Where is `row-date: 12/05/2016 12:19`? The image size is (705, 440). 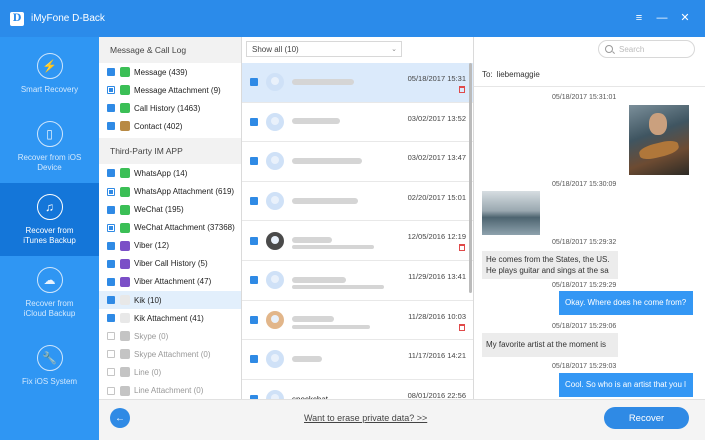 row-date: 12/05/2016 12:19 is located at coordinates (436, 237).